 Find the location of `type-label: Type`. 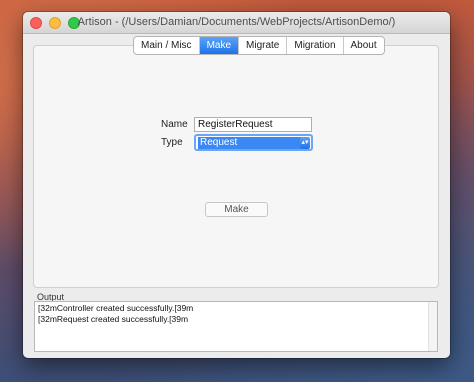

type-label: Type is located at coordinates (172, 142).